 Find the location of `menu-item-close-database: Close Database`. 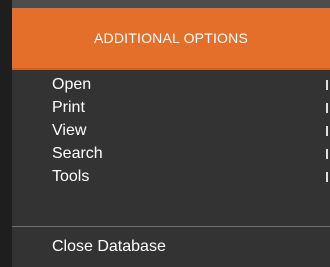

menu-item-close-database: Close Database is located at coordinates (182, 247).